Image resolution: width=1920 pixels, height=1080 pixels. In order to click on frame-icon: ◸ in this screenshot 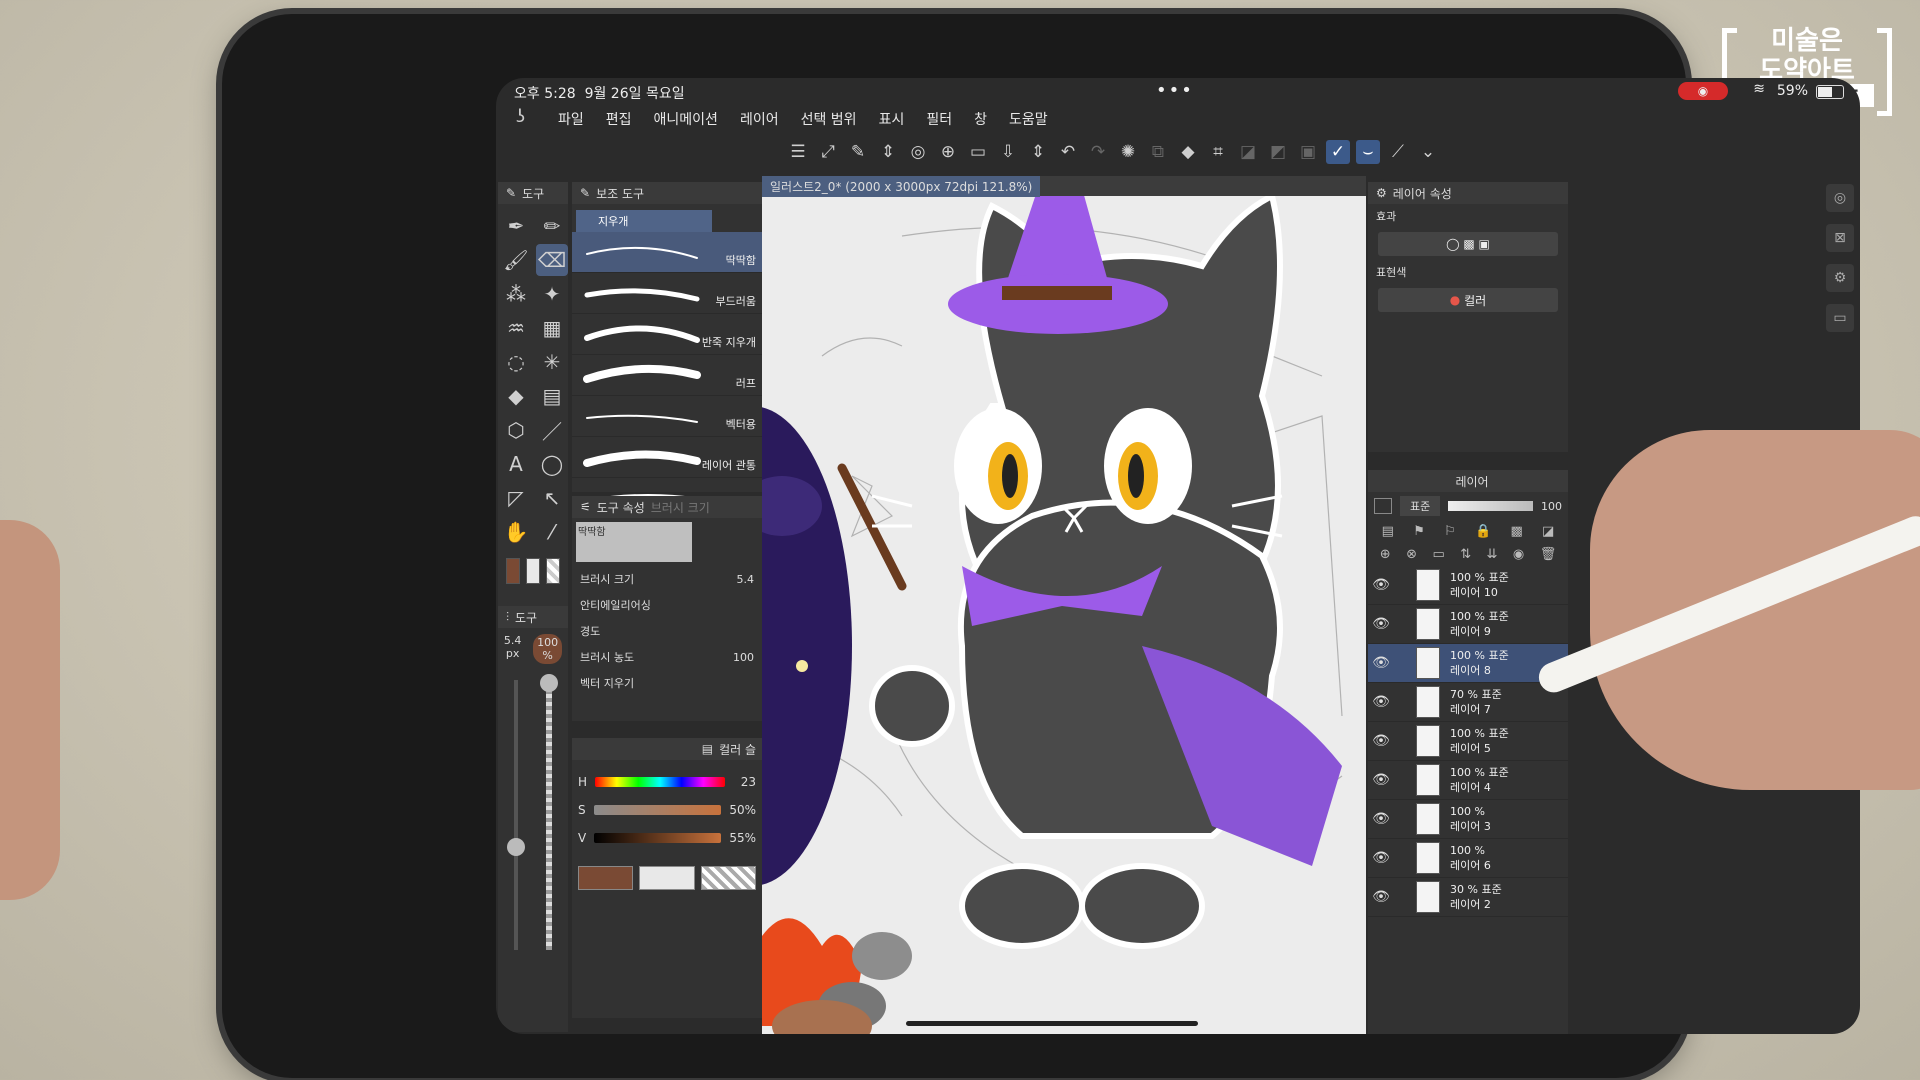, I will do `click(516, 498)`.